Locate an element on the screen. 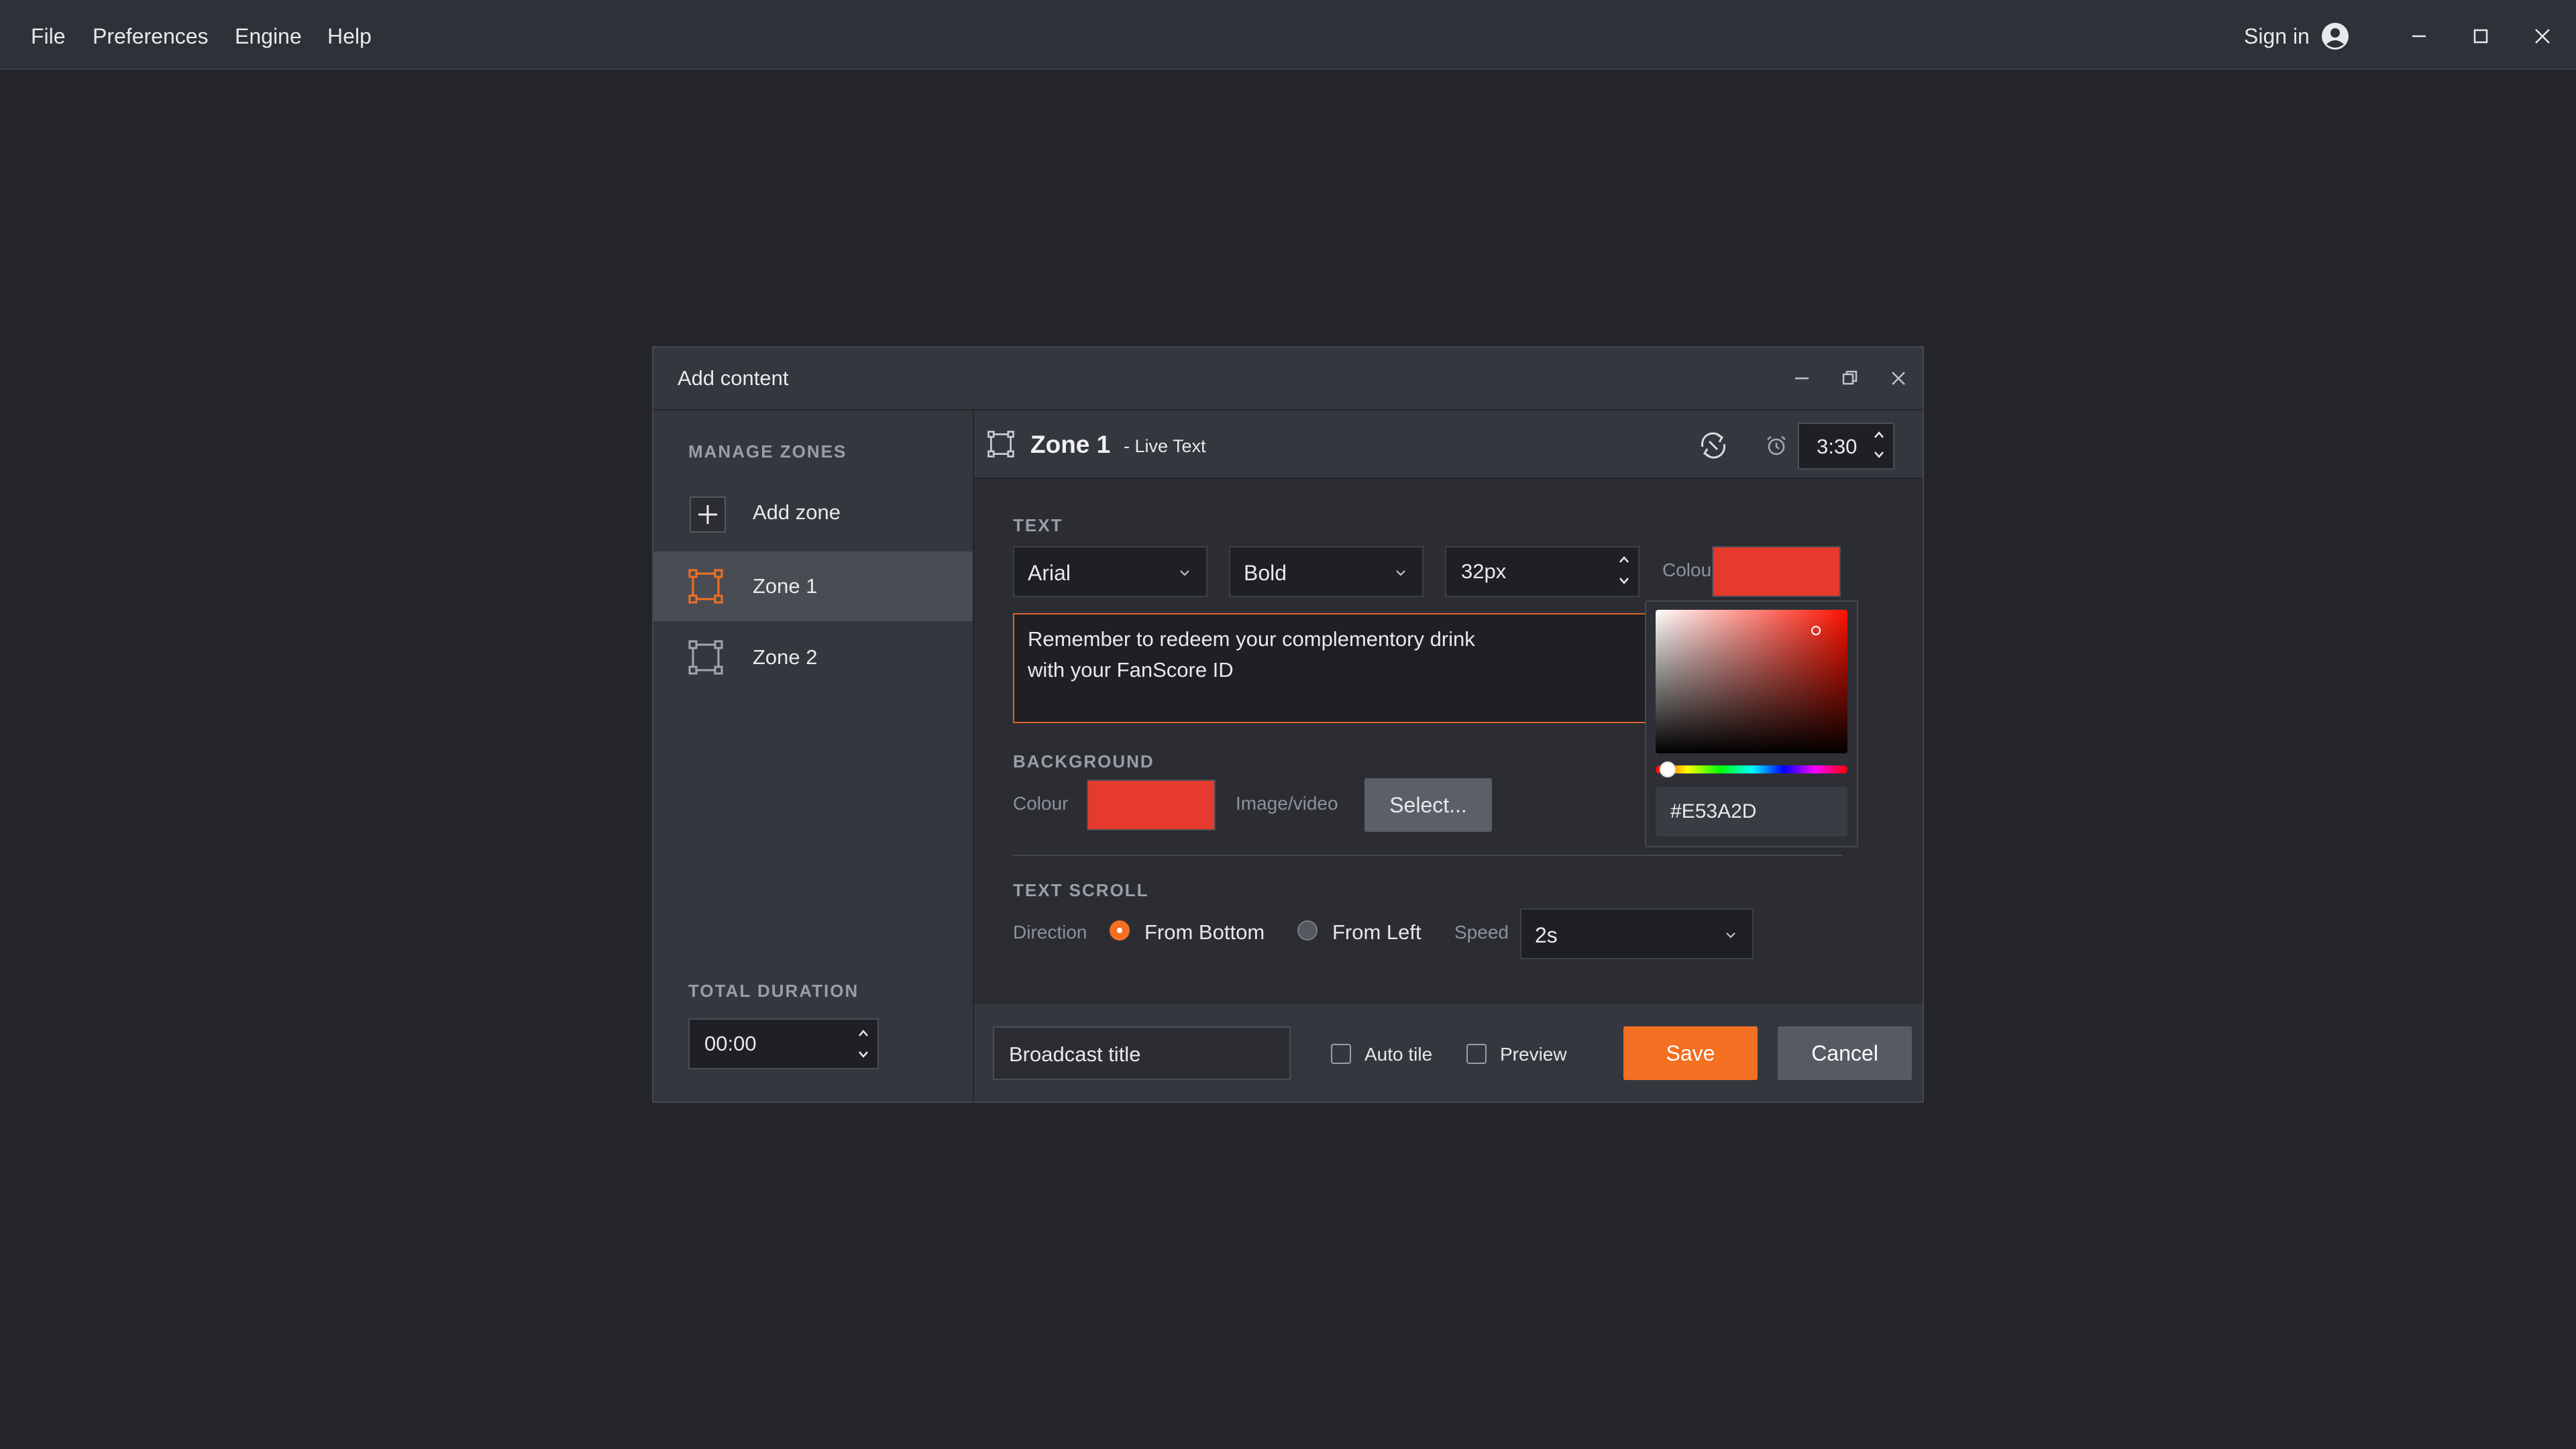 Image resolution: width=2576 pixels, height=1449 pixels. zone-type: - Live Text is located at coordinates (1165, 446).